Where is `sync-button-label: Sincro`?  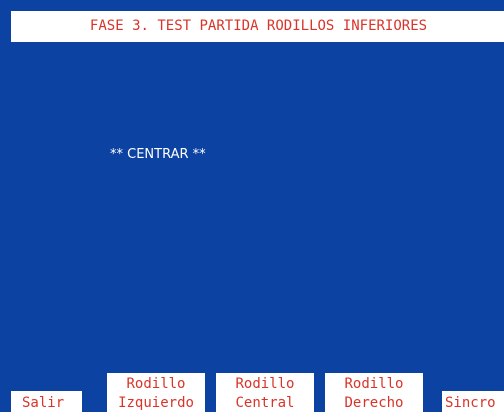
sync-button-label: Sincro is located at coordinates (470, 403).